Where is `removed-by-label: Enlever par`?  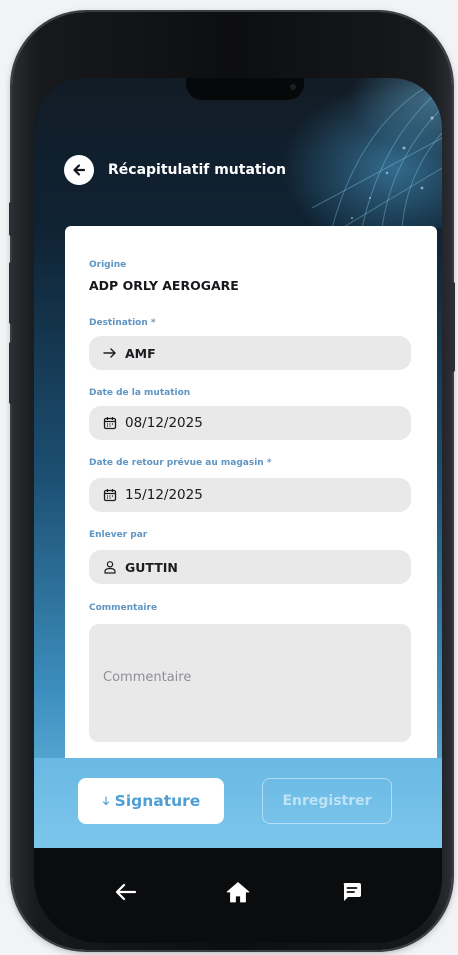 removed-by-label: Enlever par is located at coordinates (118, 535).